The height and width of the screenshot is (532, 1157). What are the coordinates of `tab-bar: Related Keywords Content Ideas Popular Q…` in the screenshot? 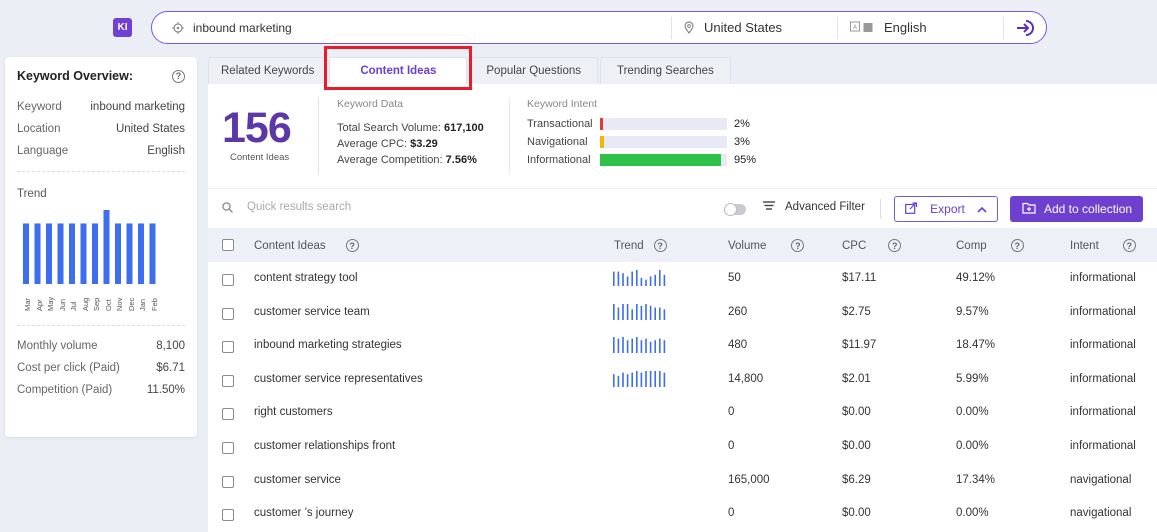 It's located at (470, 70).